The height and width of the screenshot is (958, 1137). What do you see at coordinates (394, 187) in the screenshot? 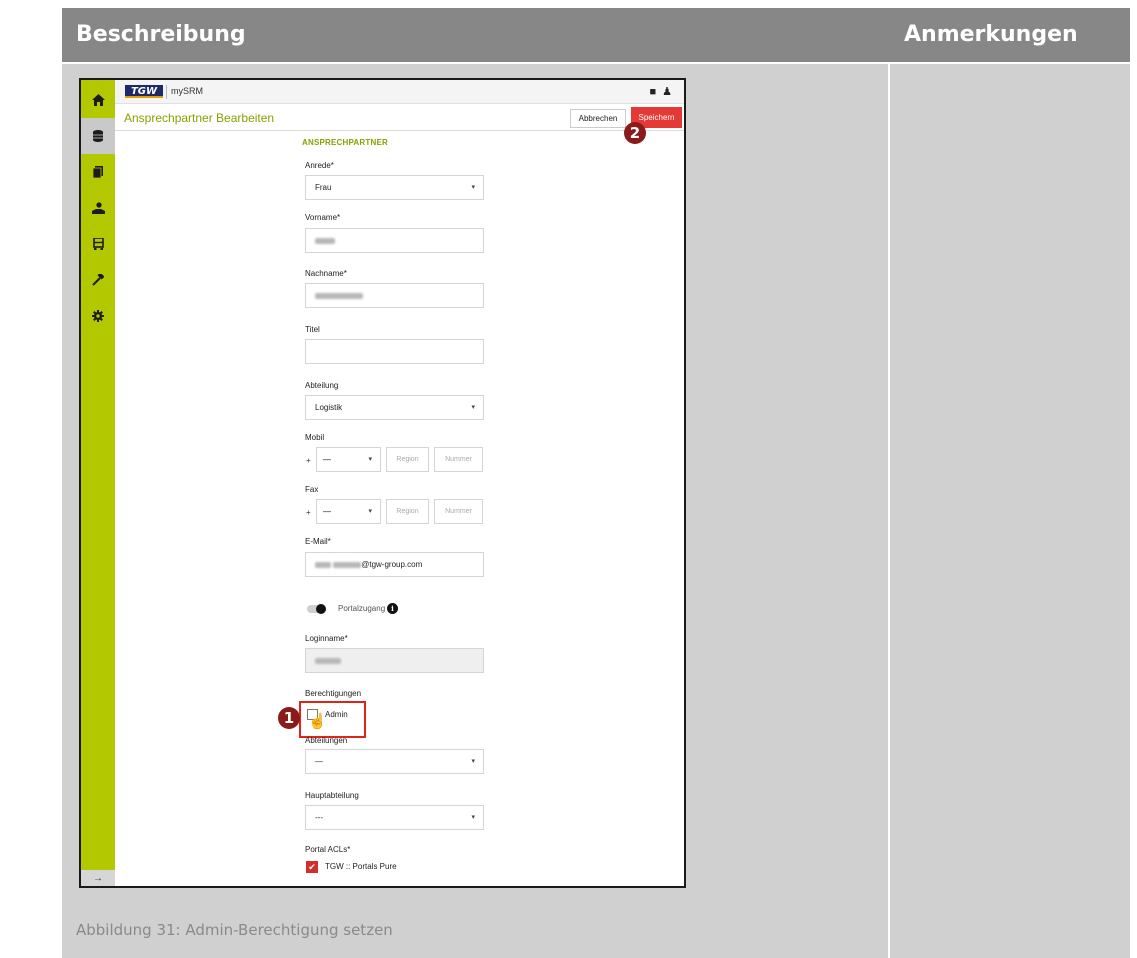
I see `anrede-select: Frau ▾` at bounding box center [394, 187].